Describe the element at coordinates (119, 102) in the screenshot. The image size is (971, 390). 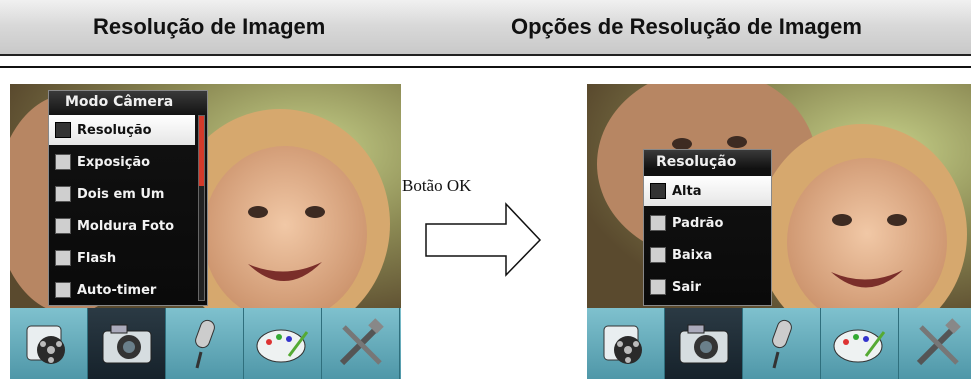
I see `menu-title: Modo Câmera` at that location.